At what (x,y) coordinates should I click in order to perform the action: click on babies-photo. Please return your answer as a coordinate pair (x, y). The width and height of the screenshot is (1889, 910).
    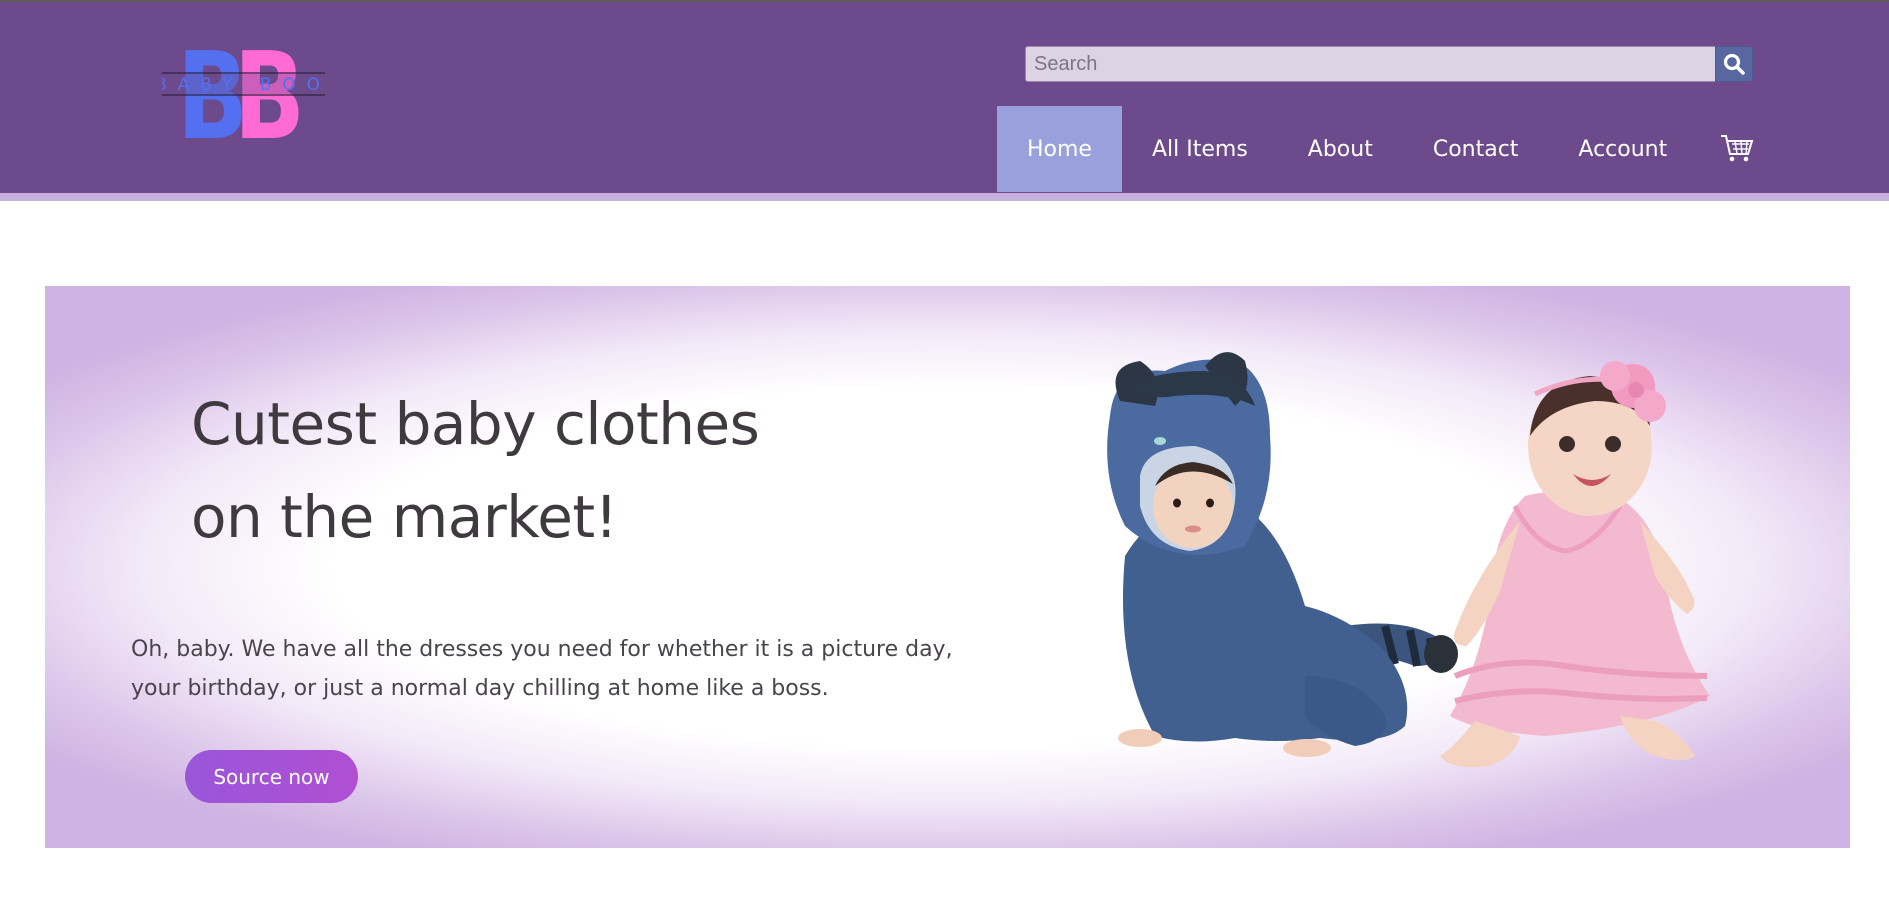
    Looking at the image, I should click on (1408, 560).